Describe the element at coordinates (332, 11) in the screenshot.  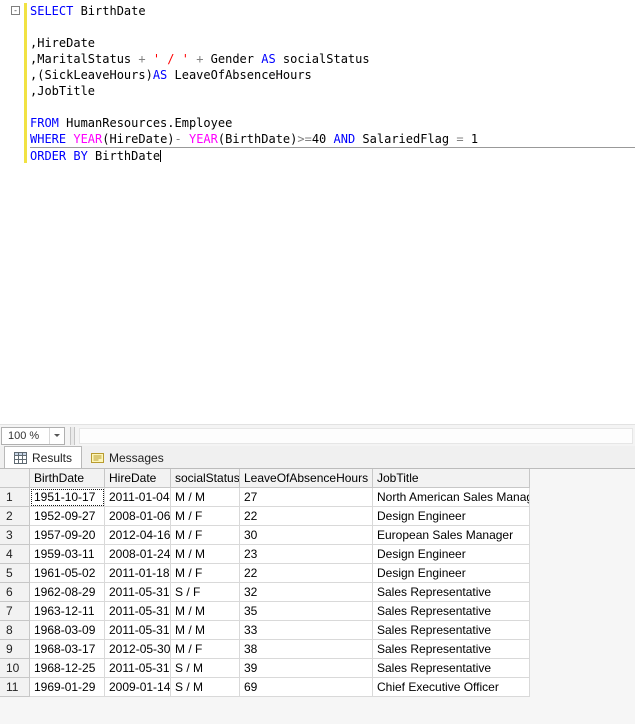
I see `code-line: SELECT BirthDate` at that location.